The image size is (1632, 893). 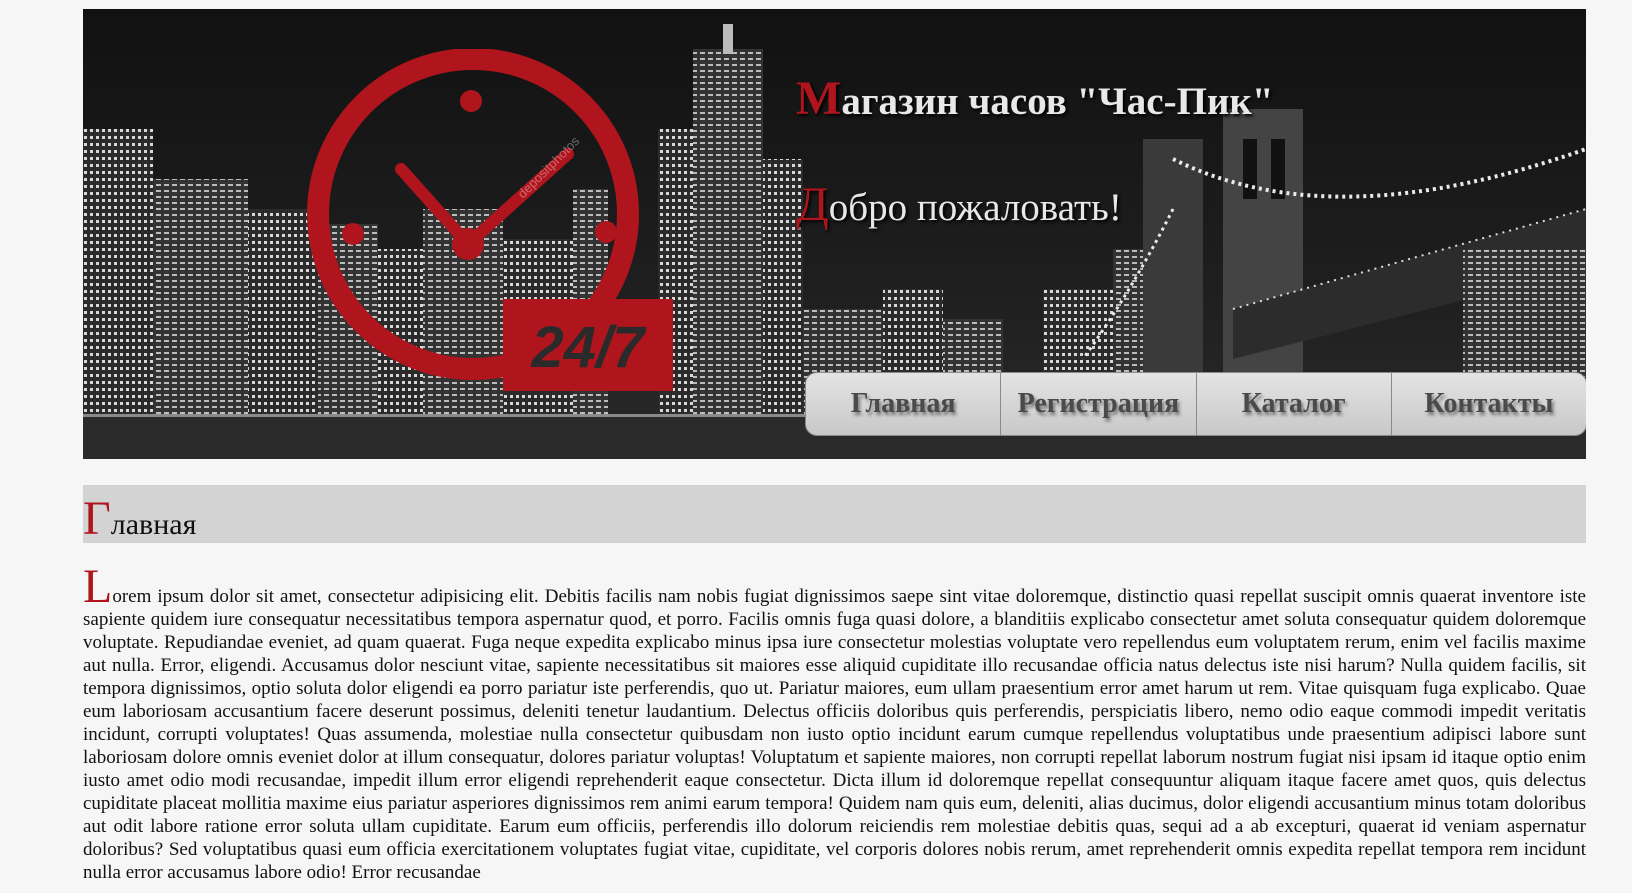 I want to click on page-title-rest: лавная, so click(x=153, y=524).